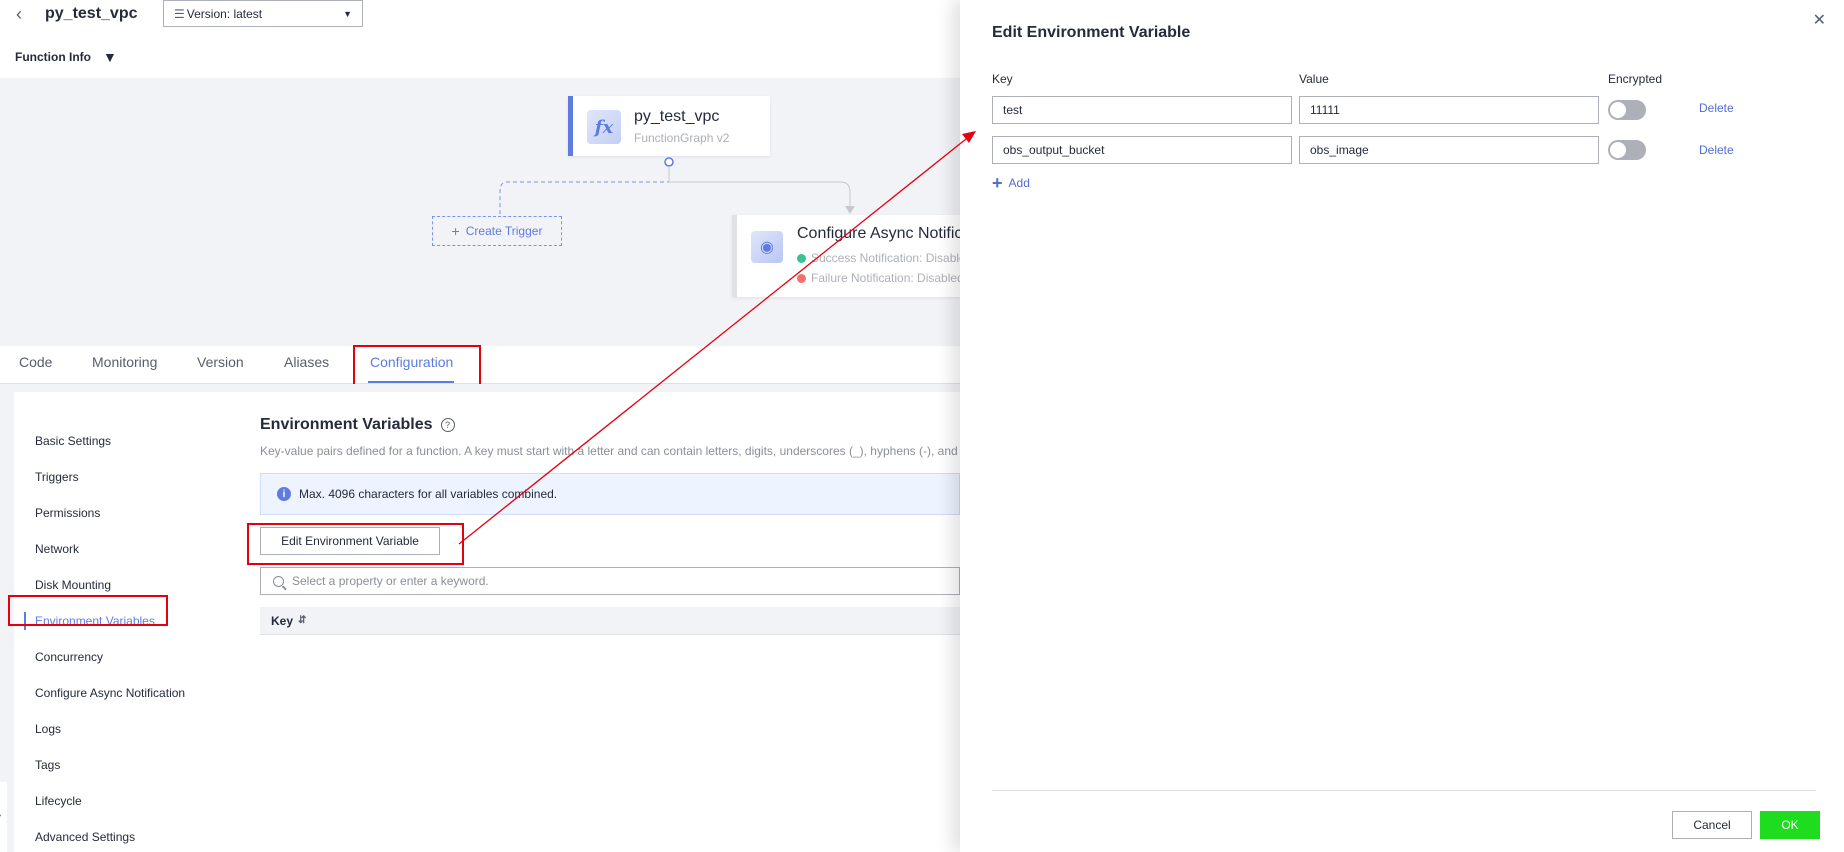 The image size is (1844, 852). What do you see at coordinates (0, 815) in the screenshot?
I see `chevron-right-icon: ›` at bounding box center [0, 815].